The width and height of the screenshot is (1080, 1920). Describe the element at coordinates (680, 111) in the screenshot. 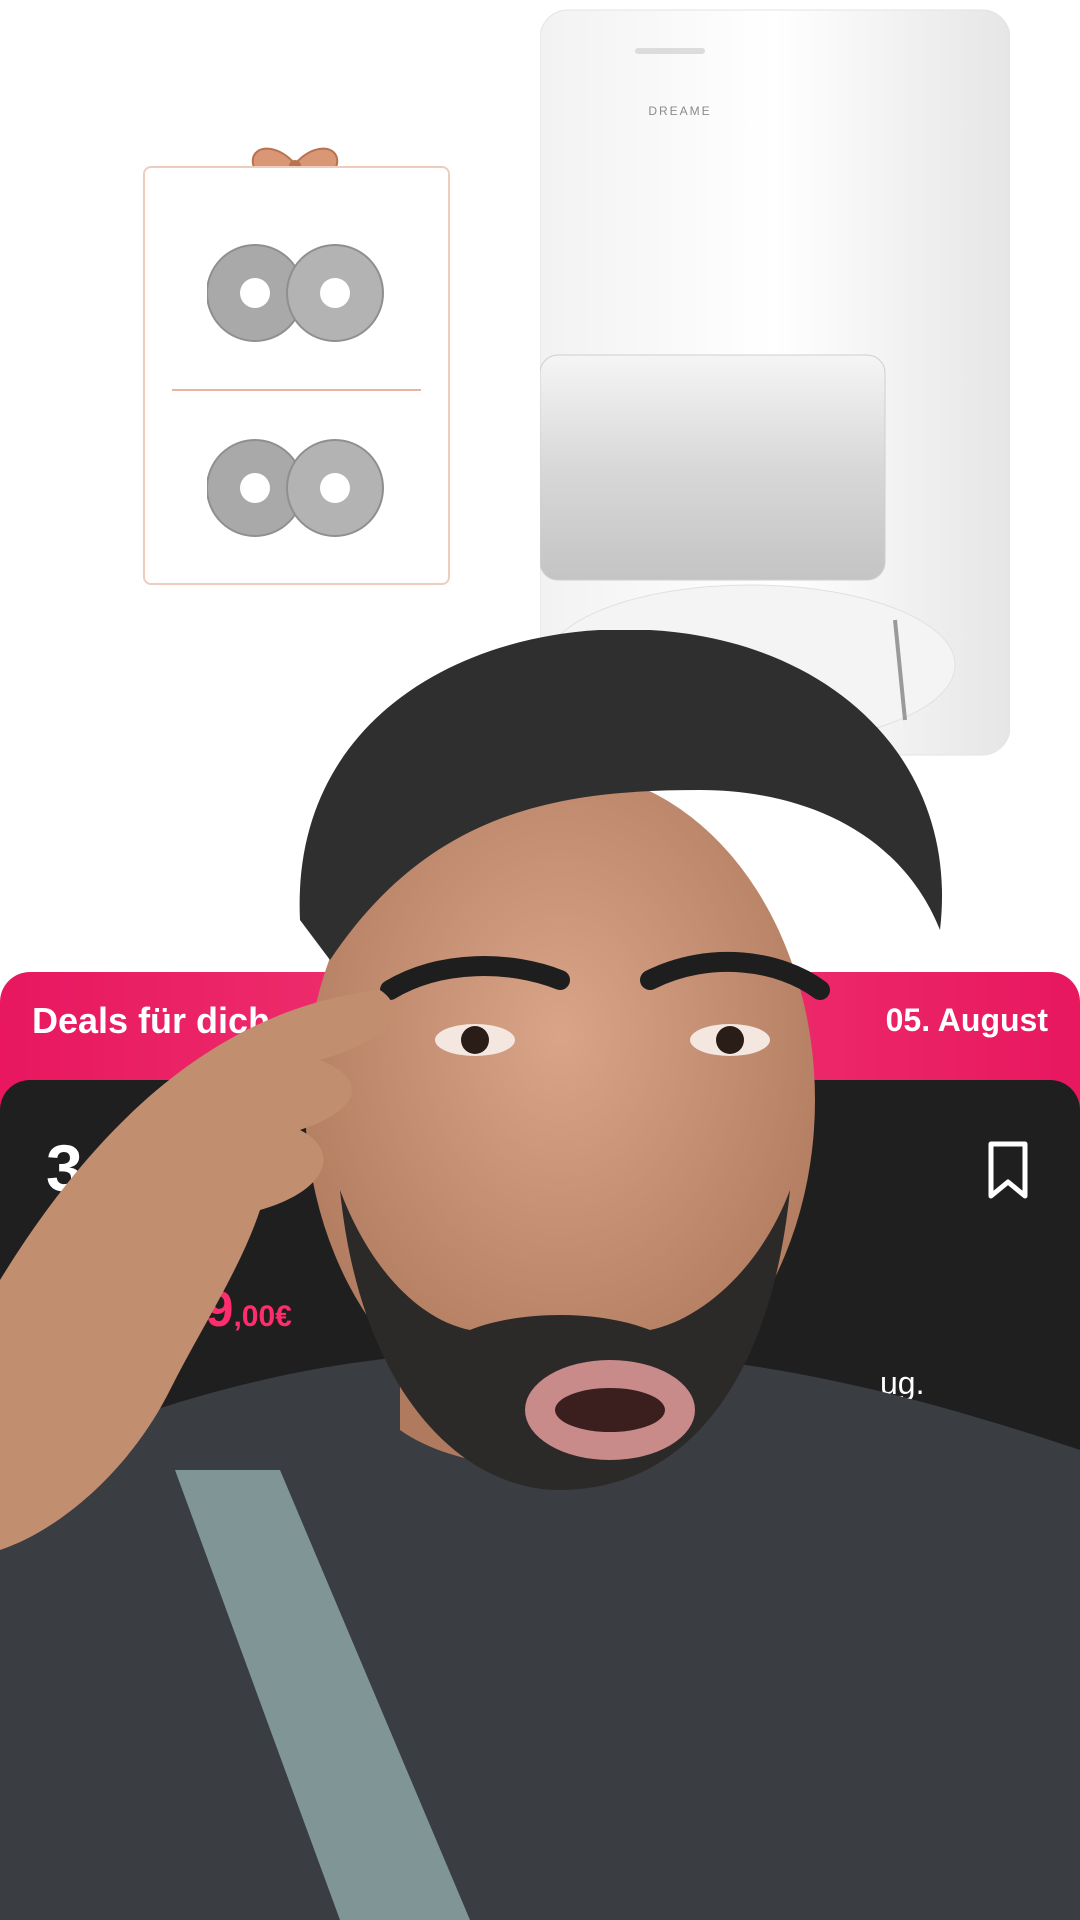

I see `brand-logo: DREAME` at that location.